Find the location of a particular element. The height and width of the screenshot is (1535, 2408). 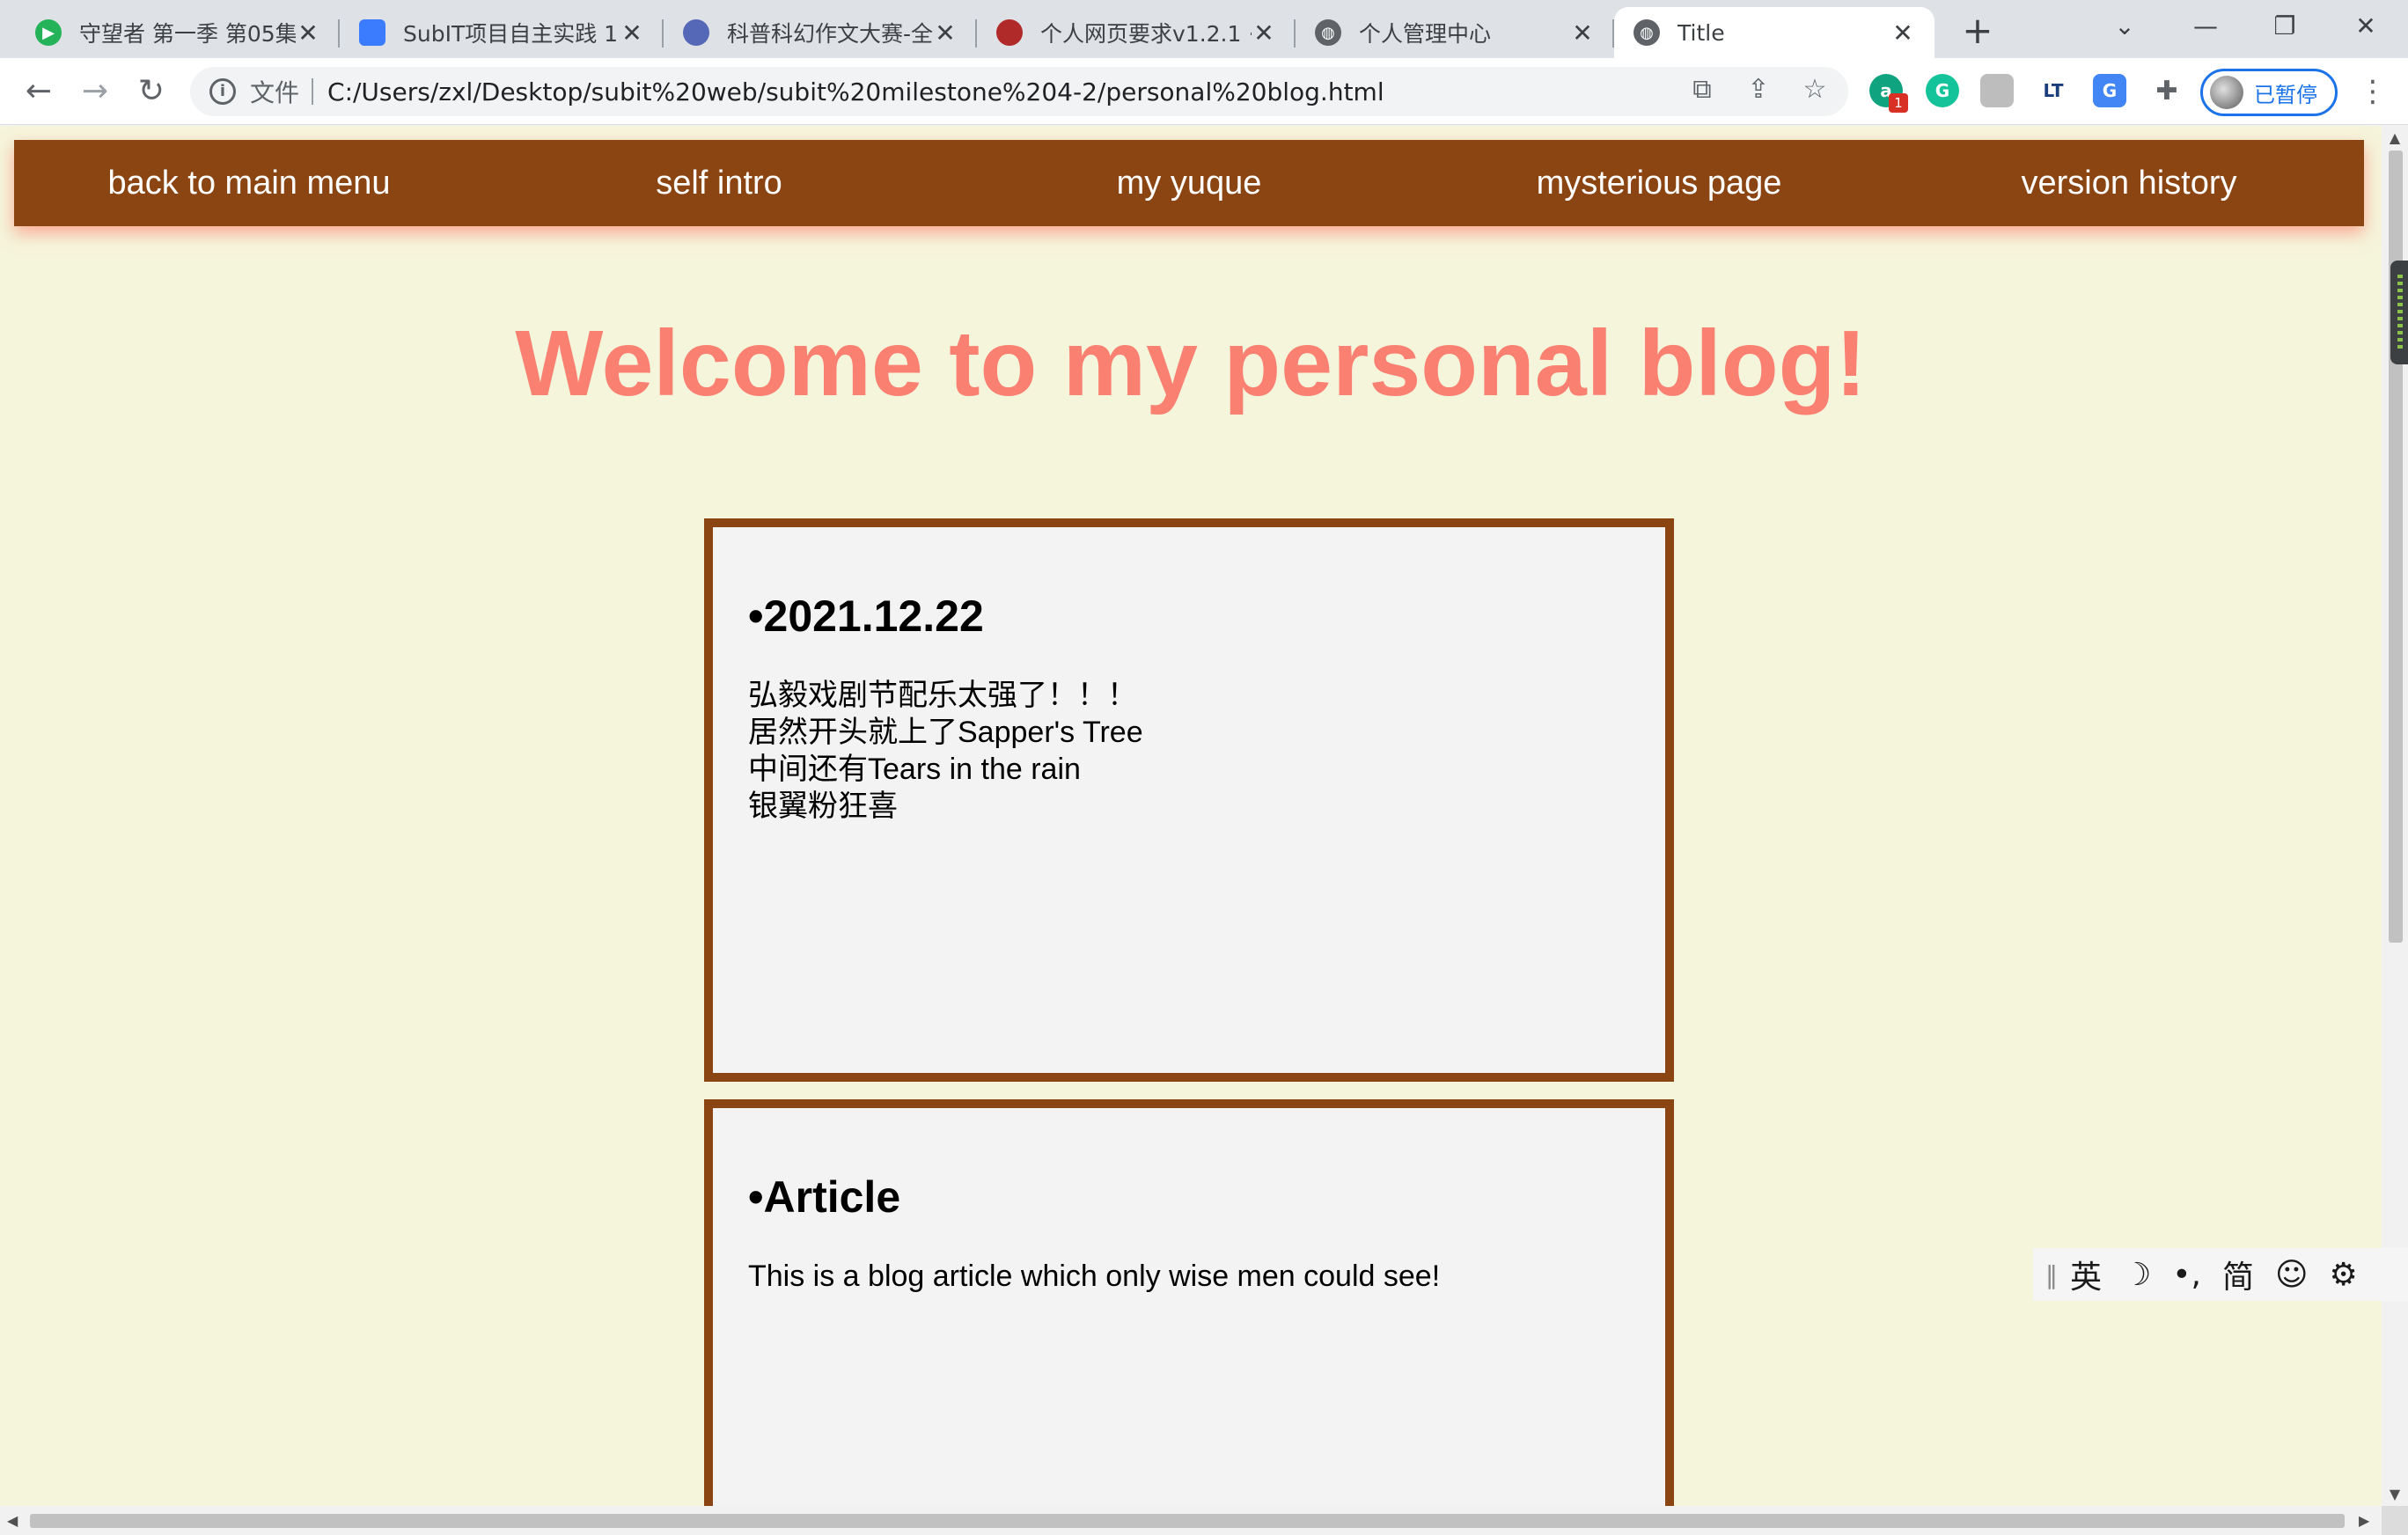

ime-grip-icon: ‖ is located at coordinates (2051, 1274).